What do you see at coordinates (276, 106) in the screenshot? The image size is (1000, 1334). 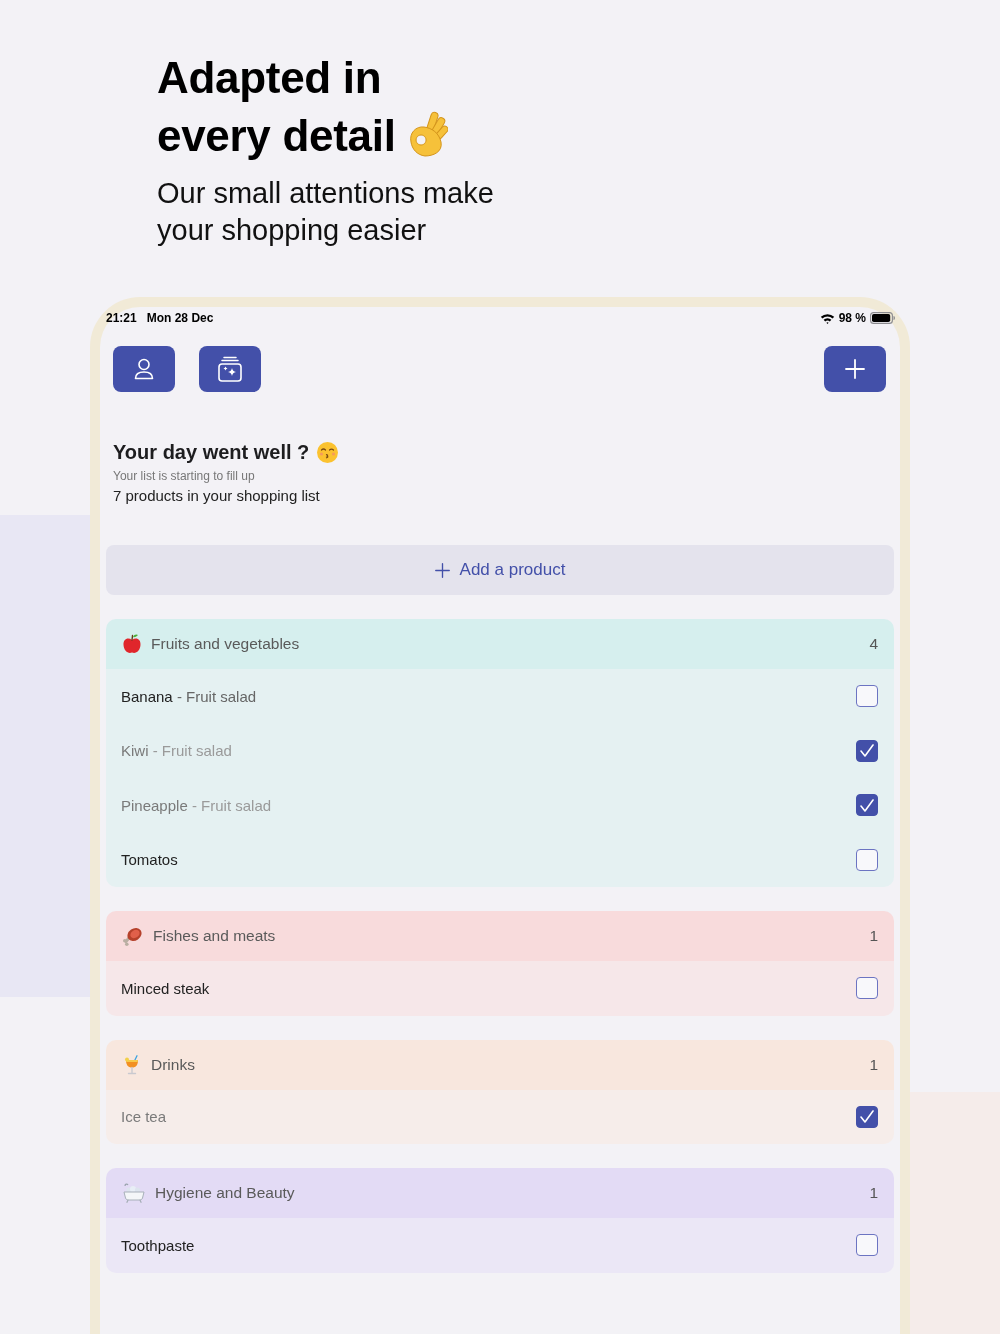 I see `headline-title: Adapted in every detail` at bounding box center [276, 106].